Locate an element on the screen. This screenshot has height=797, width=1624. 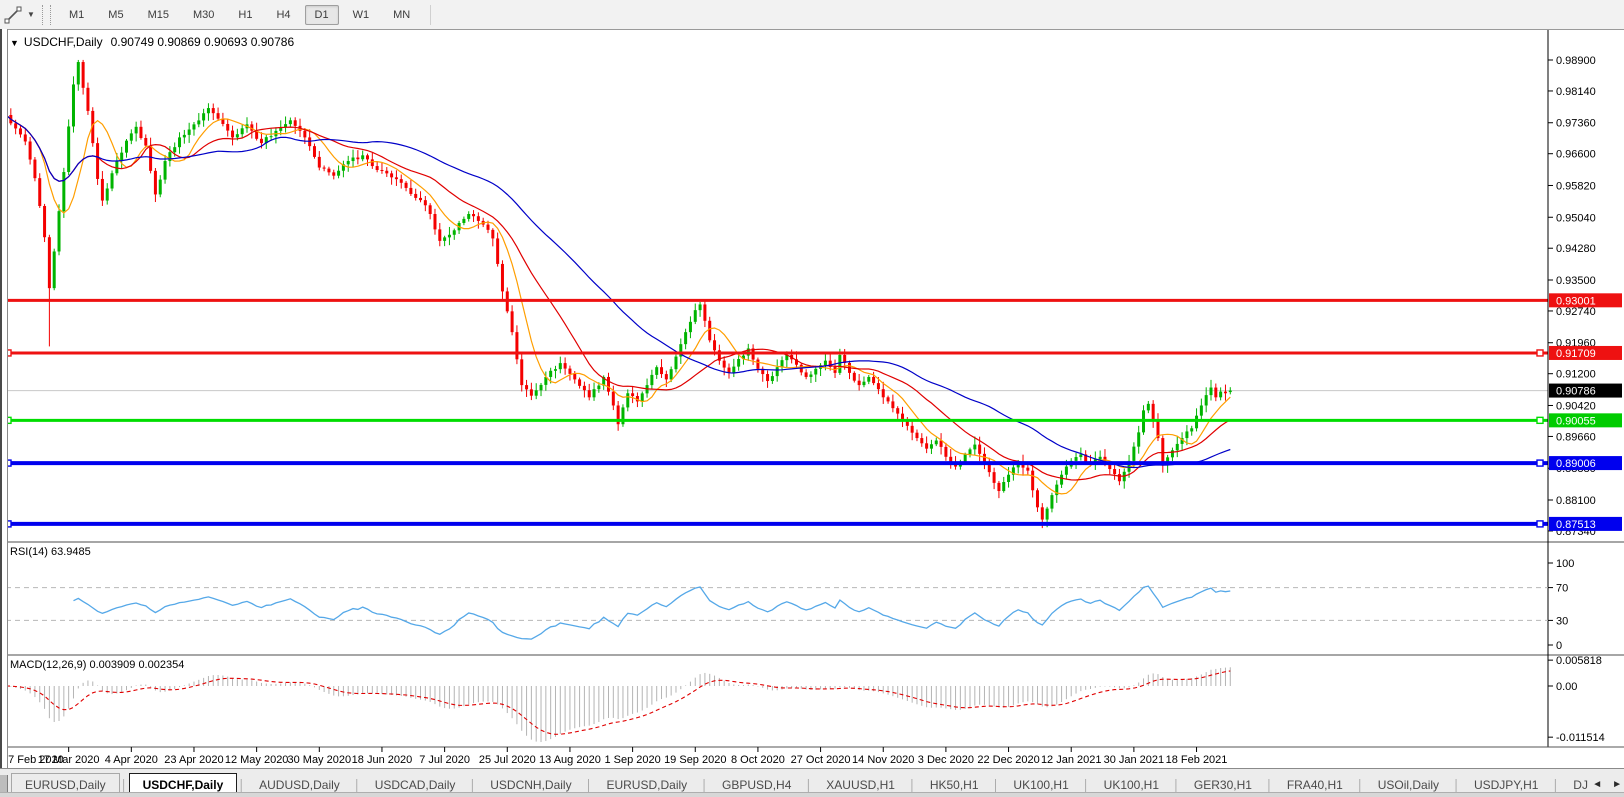
rsi-axis-label: 100 is located at coordinates (1565, 564).